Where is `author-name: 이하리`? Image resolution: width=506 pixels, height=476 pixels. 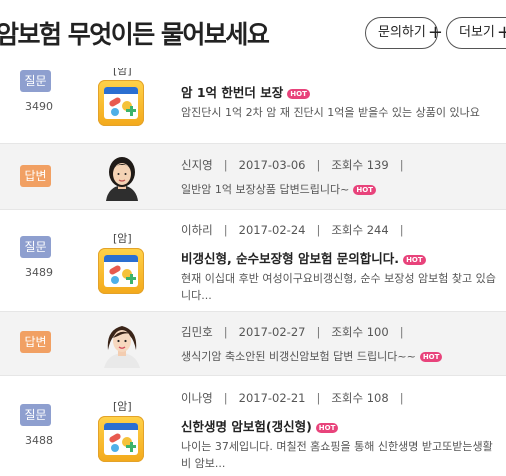
author-name: 이하리 is located at coordinates (197, 230).